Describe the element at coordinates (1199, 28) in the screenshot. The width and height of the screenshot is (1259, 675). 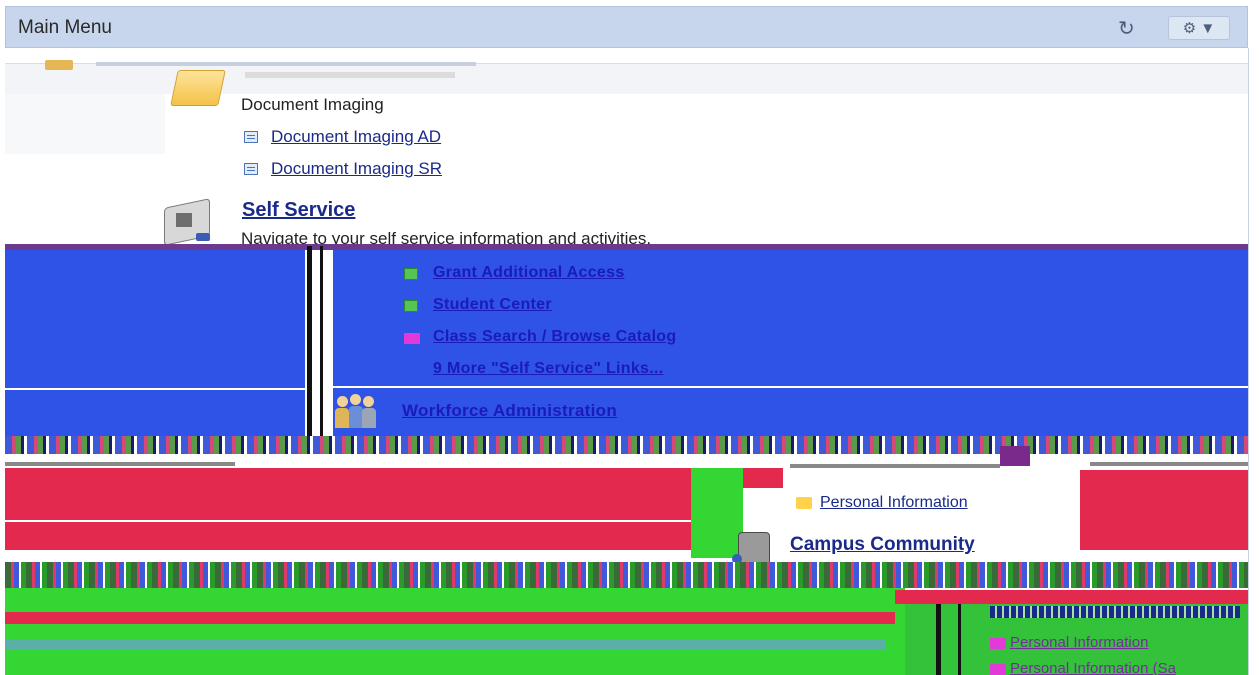
I see `menu-options-button: ⚙ ▼` at that location.